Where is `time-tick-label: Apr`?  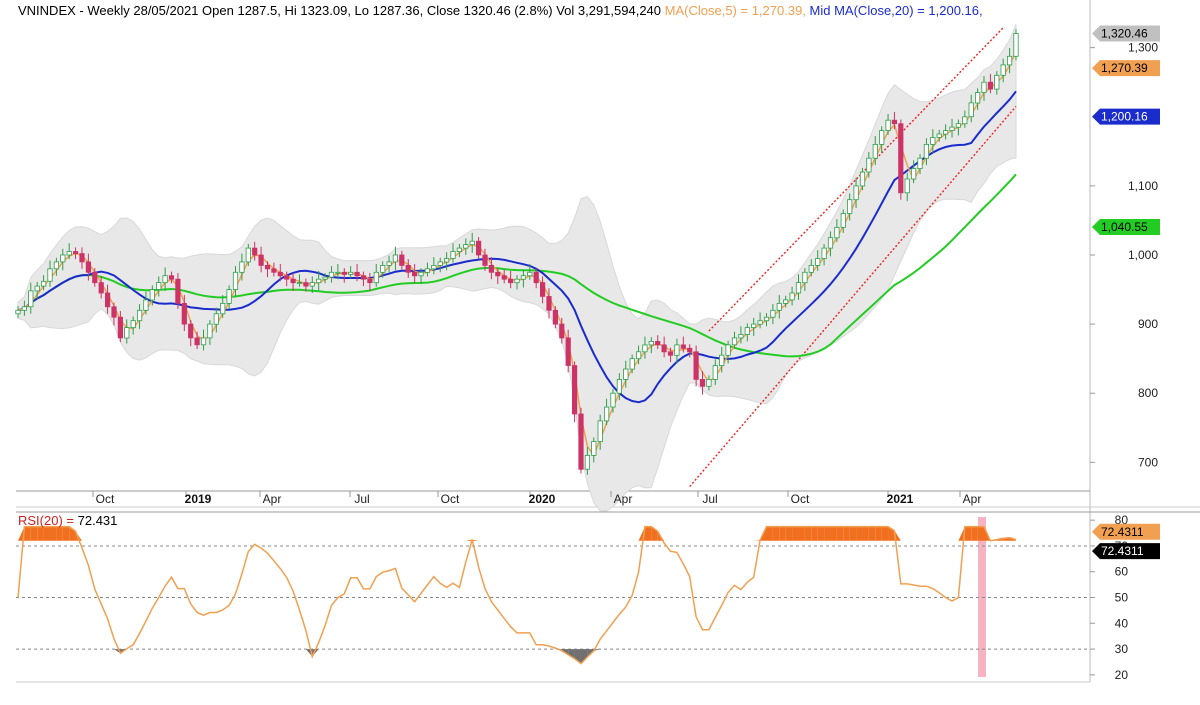 time-tick-label: Apr is located at coordinates (272, 499).